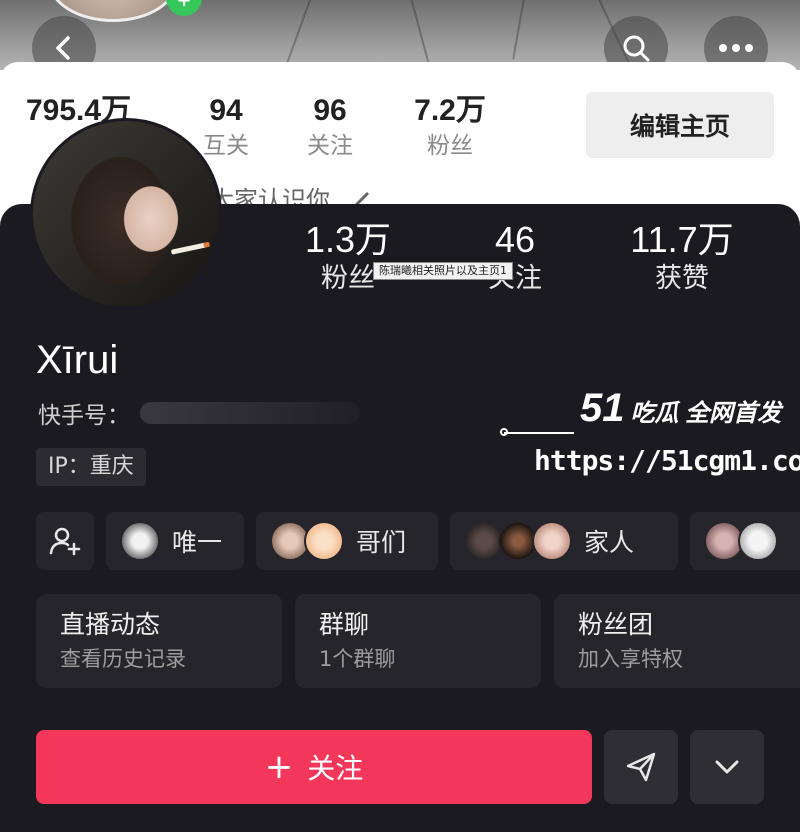  What do you see at coordinates (602, 408) in the screenshot?
I see `watermark-logo-number: 51` at bounding box center [602, 408].